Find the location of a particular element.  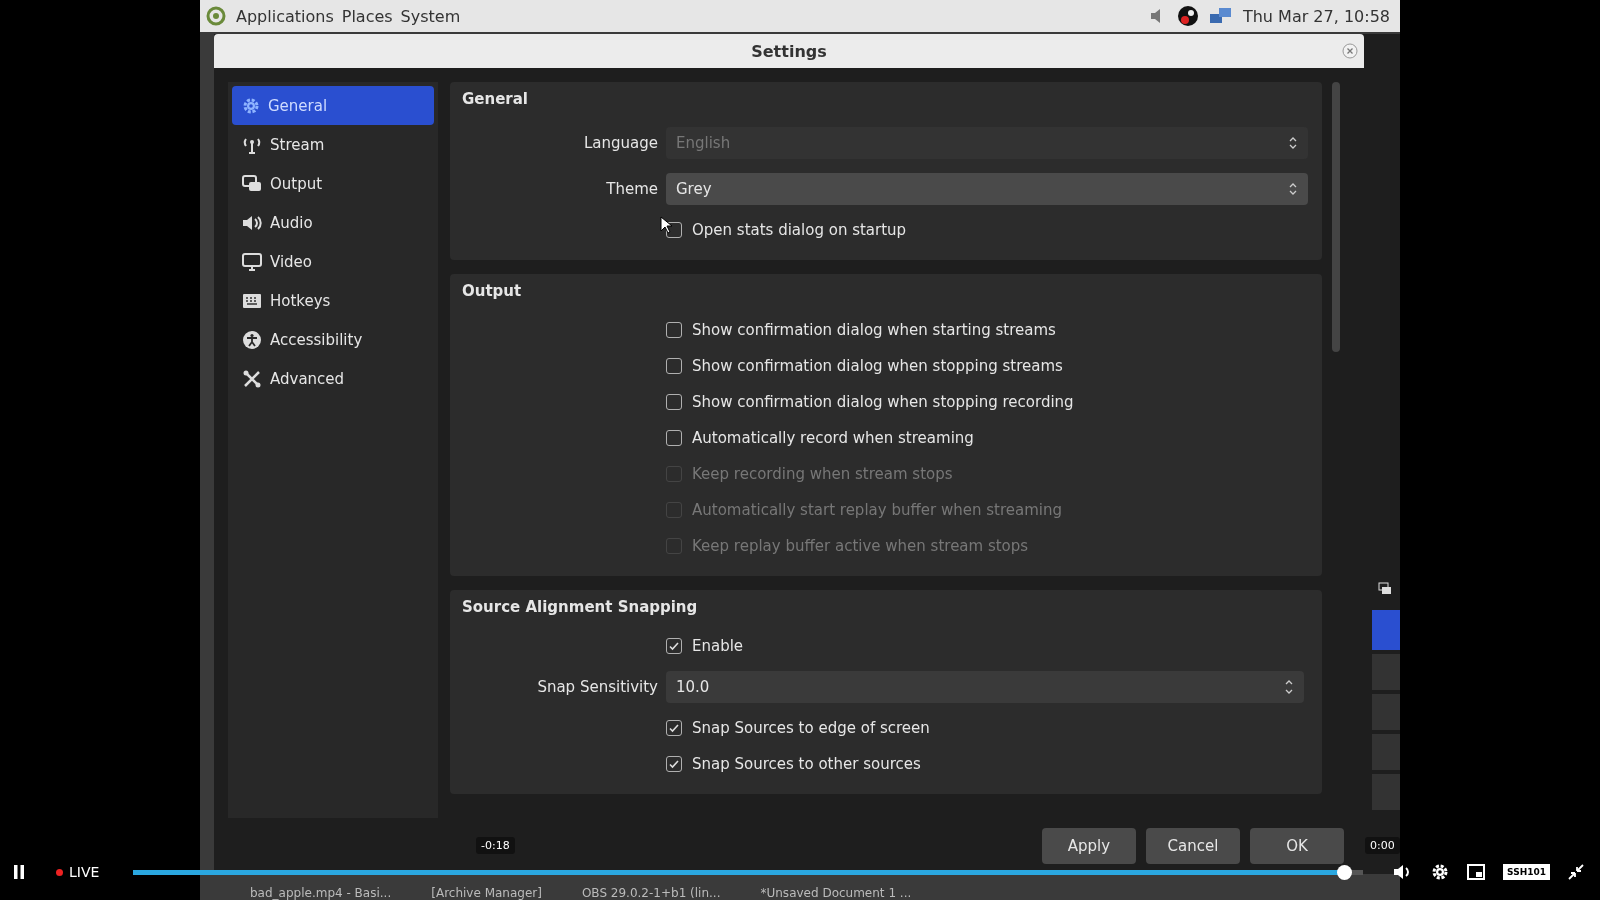

windows-icon is located at coordinates (1385, 589).